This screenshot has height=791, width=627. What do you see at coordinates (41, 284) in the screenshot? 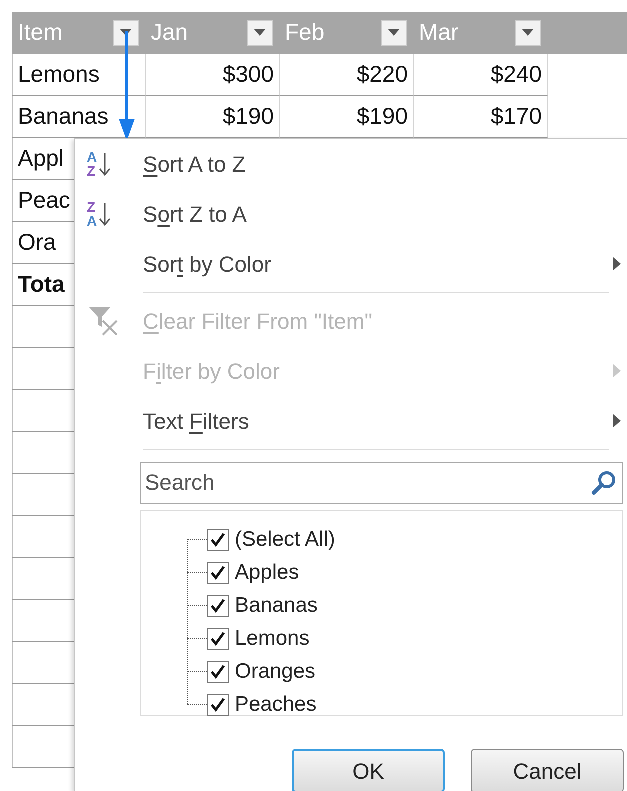
I see `table-cell: Tota` at bounding box center [41, 284].